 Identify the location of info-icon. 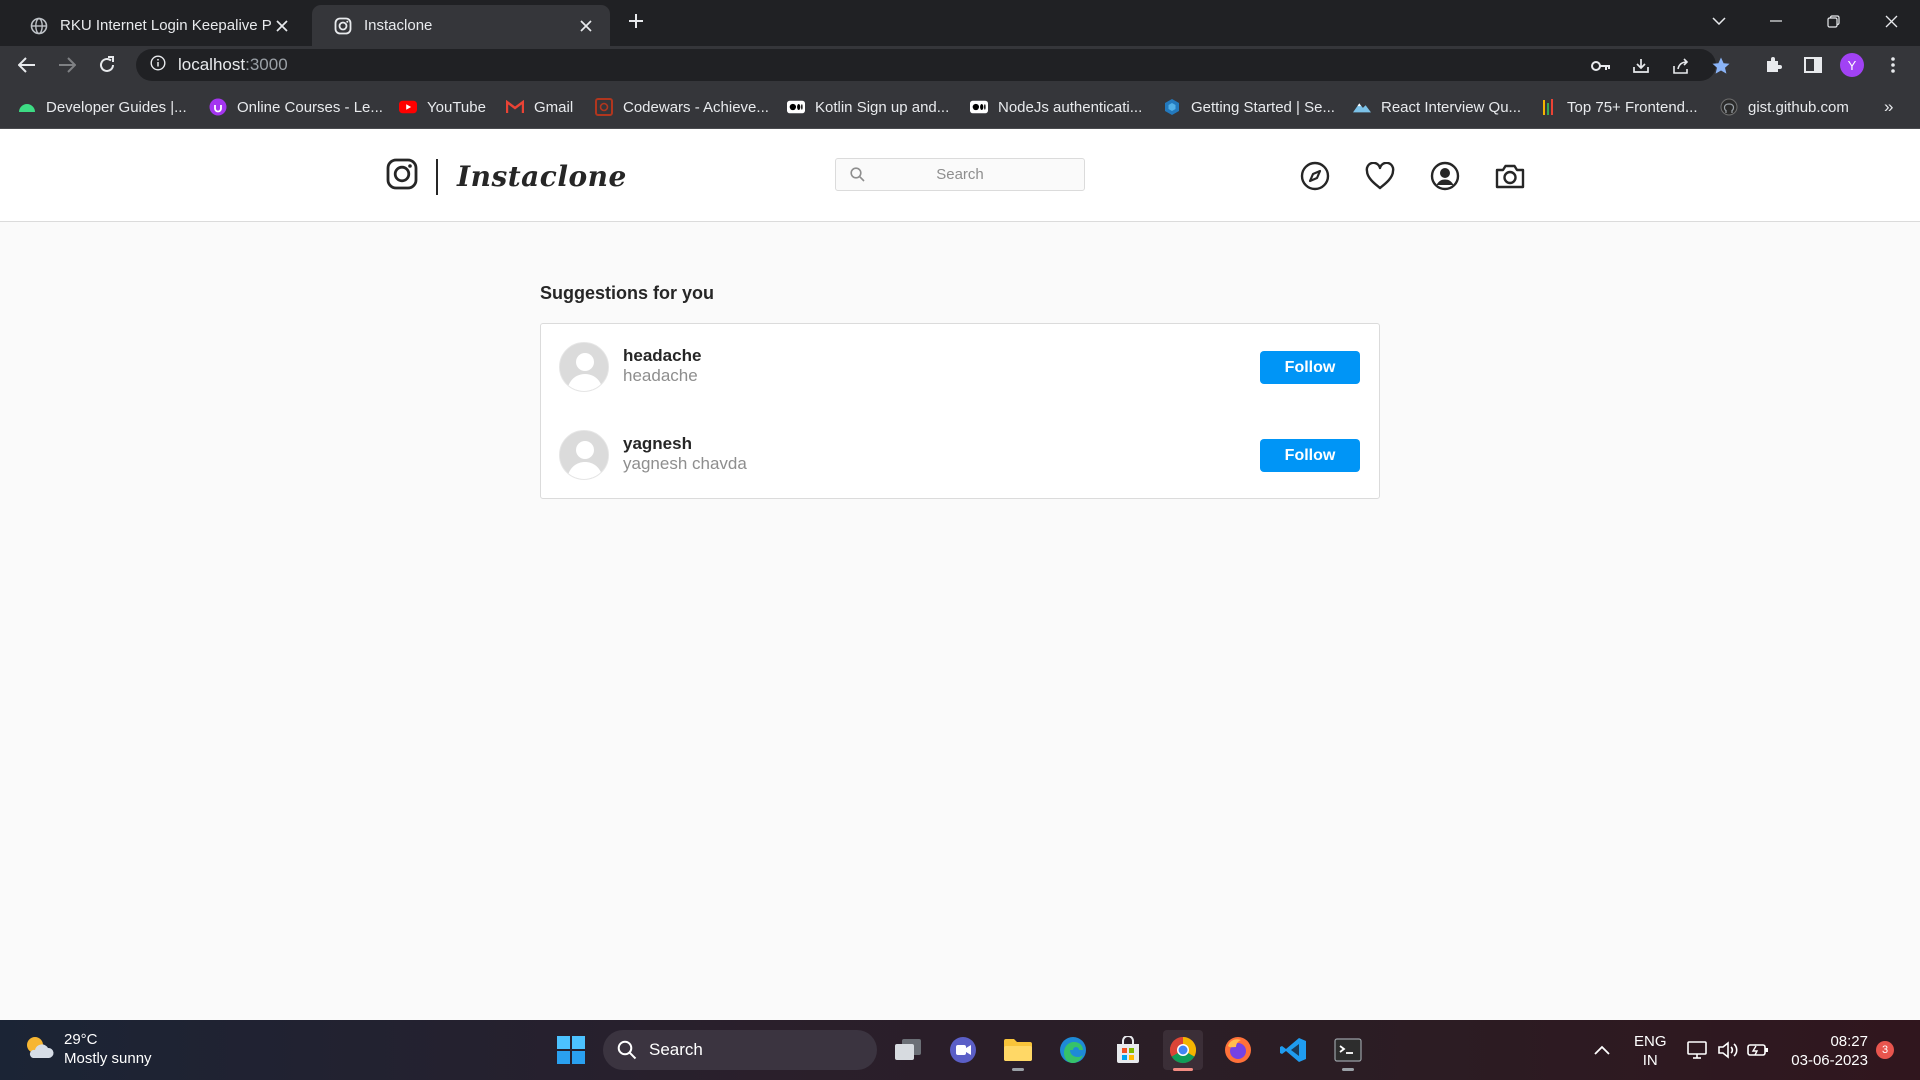
(158, 65).